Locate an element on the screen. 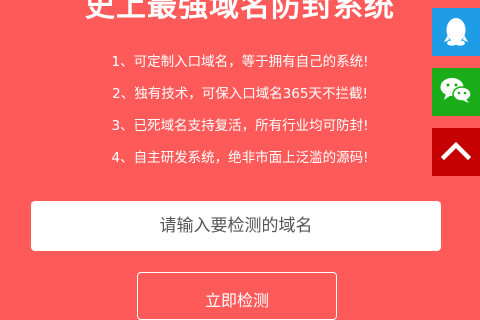  qq-icon is located at coordinates (456, 32).